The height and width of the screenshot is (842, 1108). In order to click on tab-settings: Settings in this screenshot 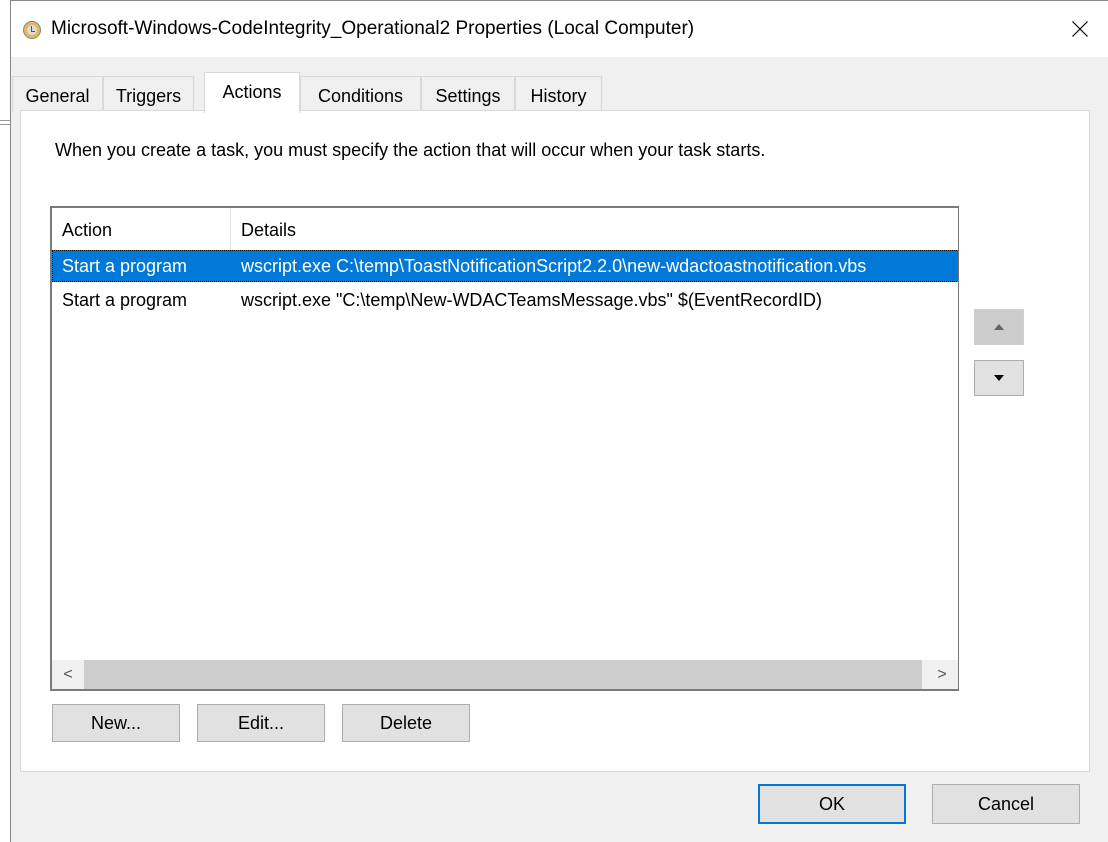, I will do `click(468, 94)`.